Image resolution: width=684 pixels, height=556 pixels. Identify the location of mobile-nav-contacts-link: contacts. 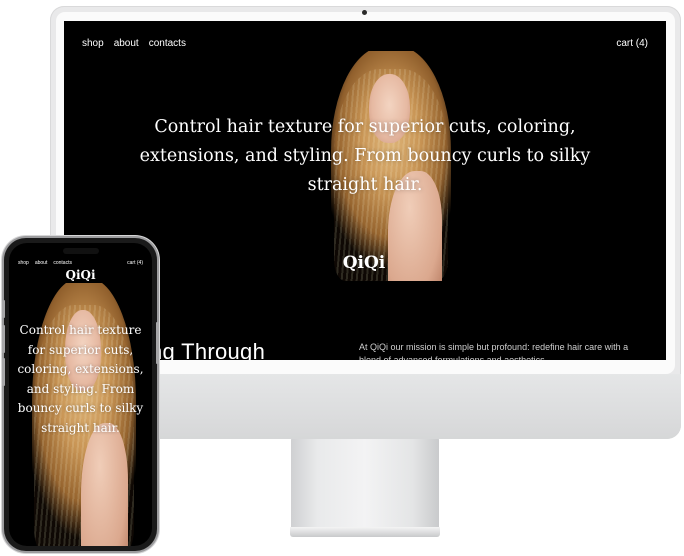
(62, 263).